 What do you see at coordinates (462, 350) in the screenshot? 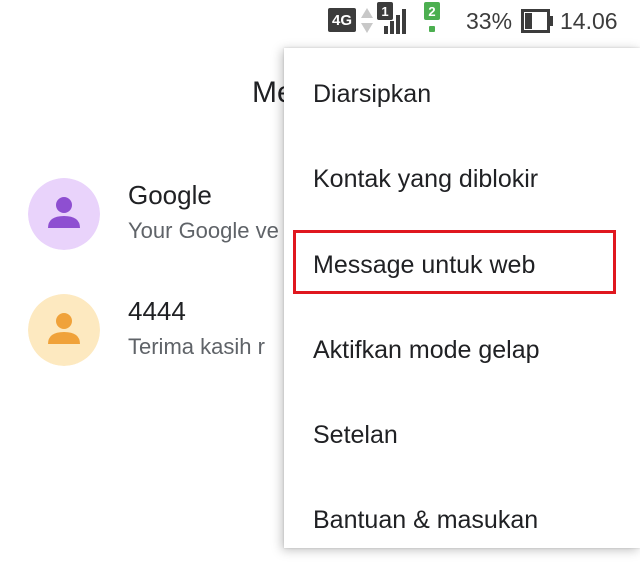
I see `menu-item-dark-mode: Aktifkan mode gelap` at bounding box center [462, 350].